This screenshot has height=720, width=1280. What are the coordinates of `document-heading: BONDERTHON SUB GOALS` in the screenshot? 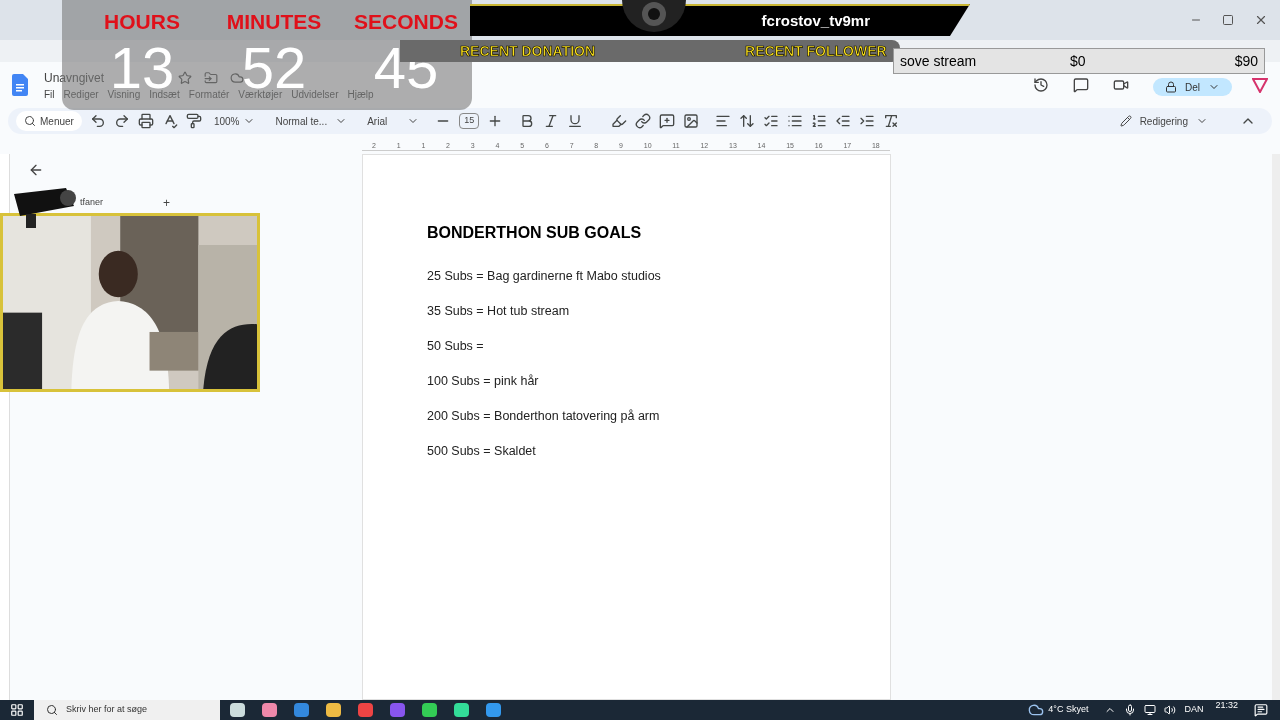 It's located at (535, 233).